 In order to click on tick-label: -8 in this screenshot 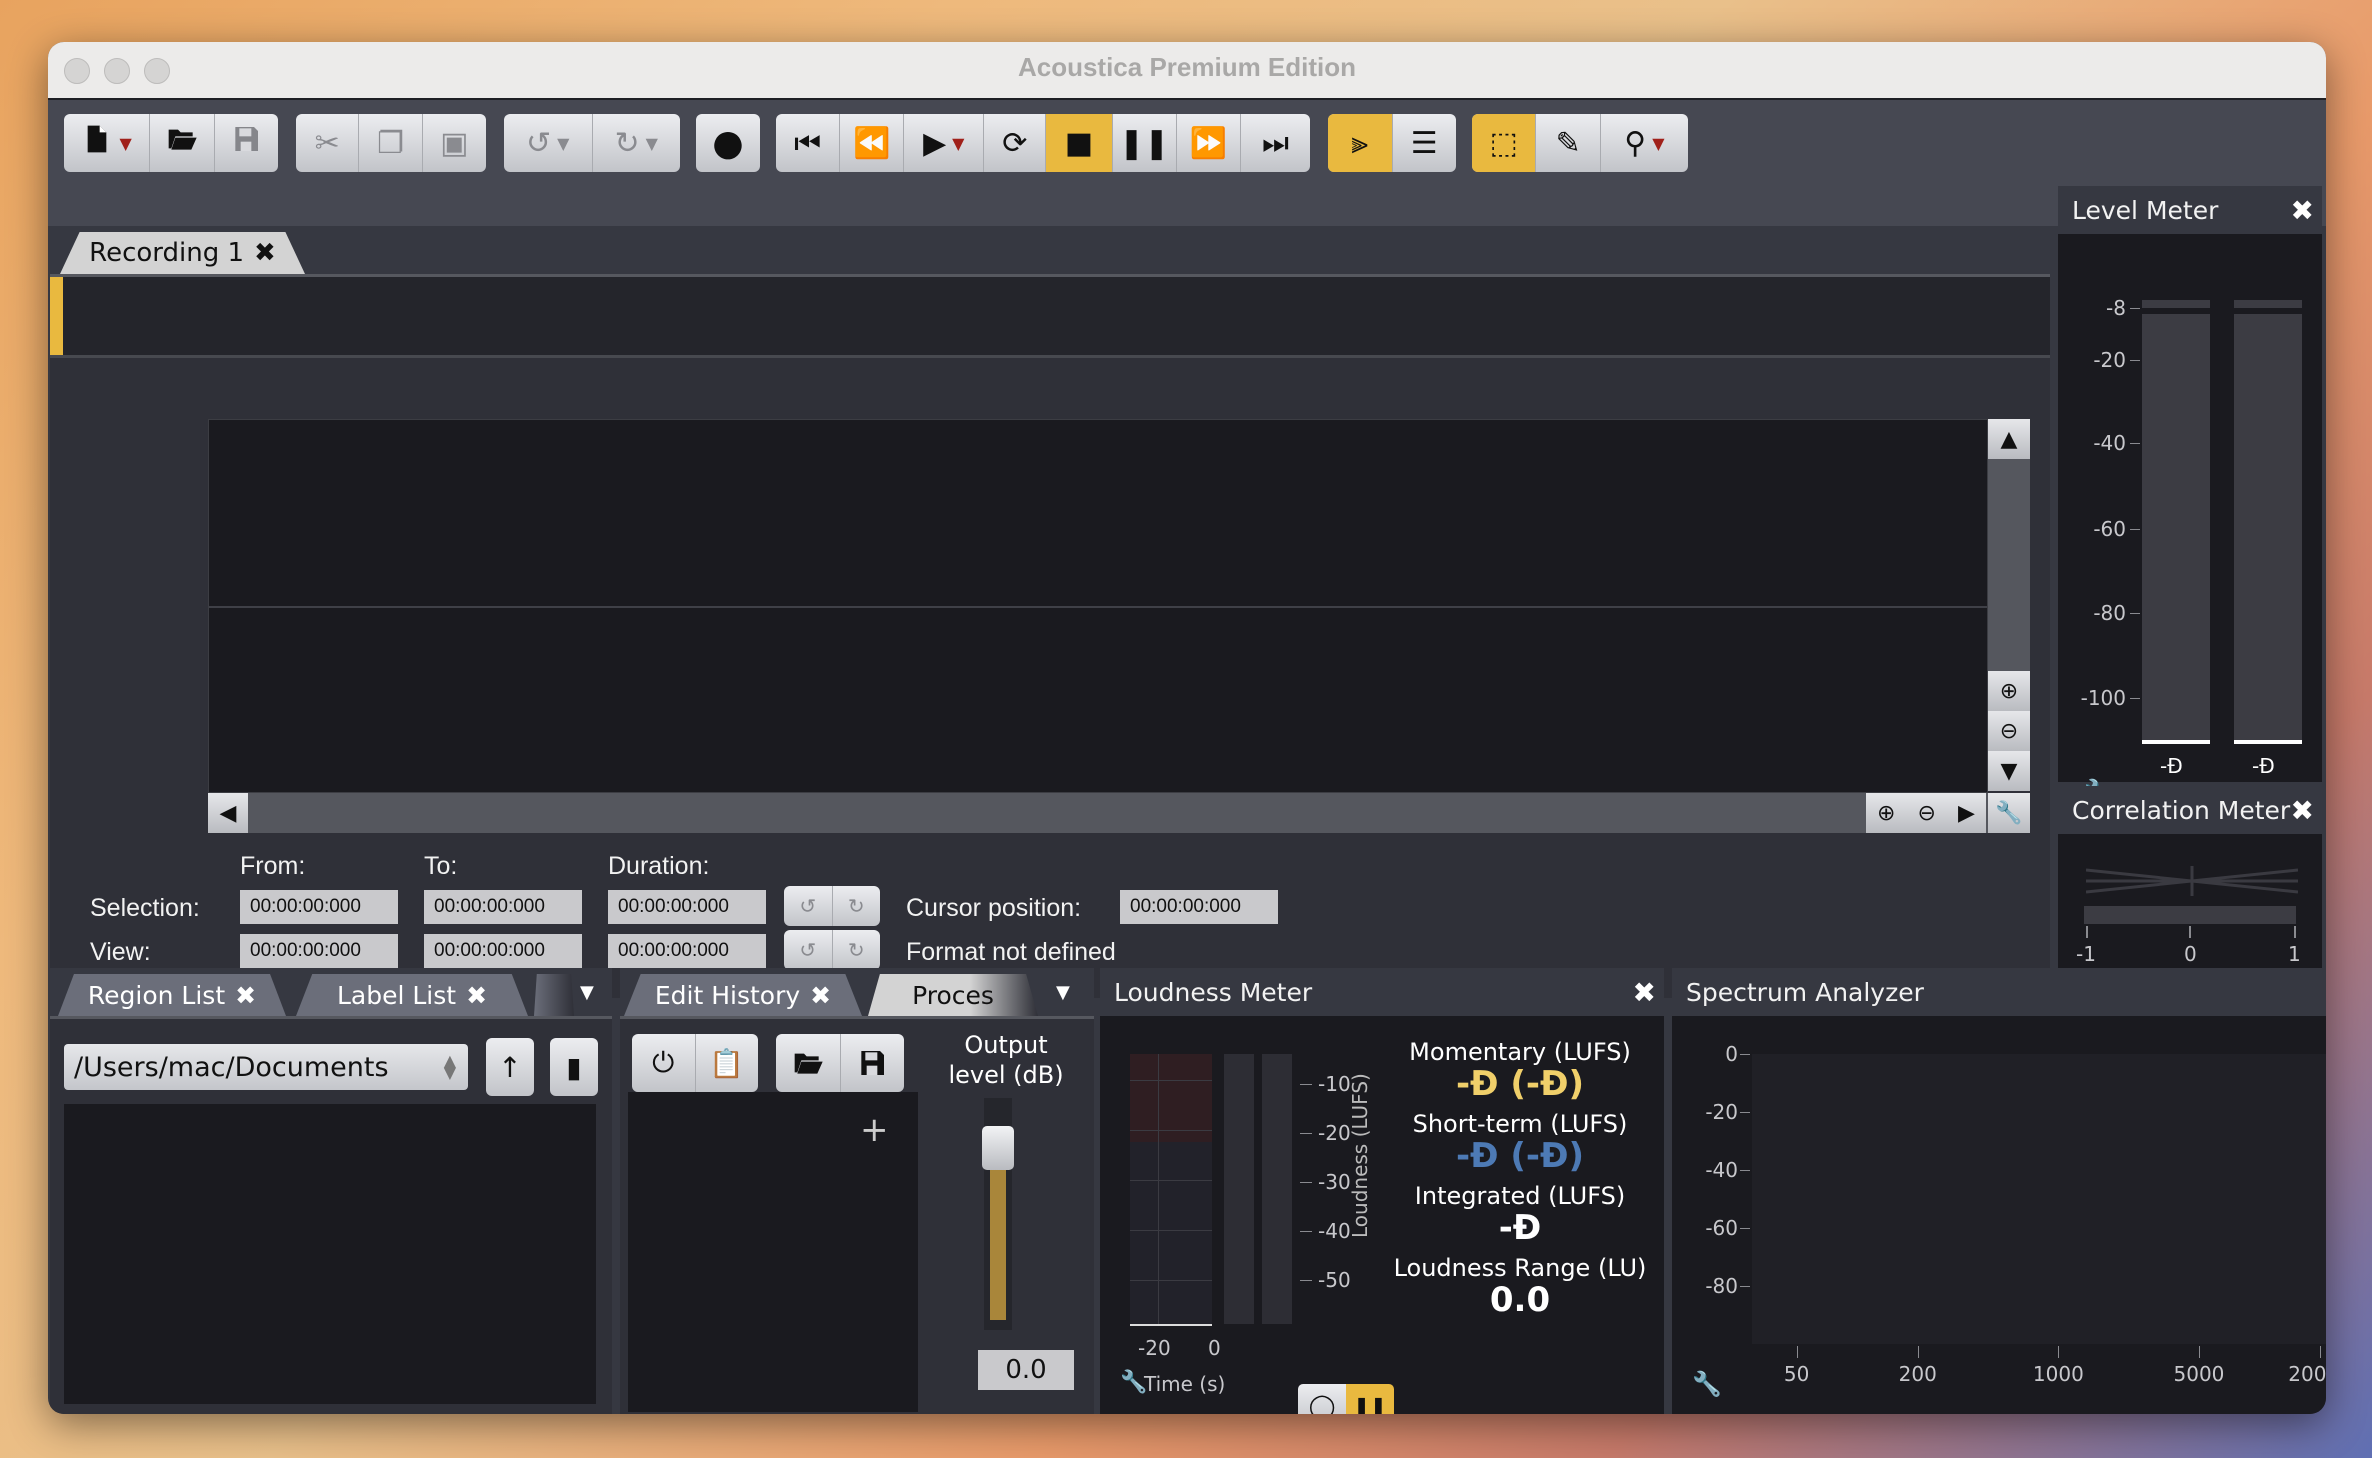, I will do `click(2116, 308)`.